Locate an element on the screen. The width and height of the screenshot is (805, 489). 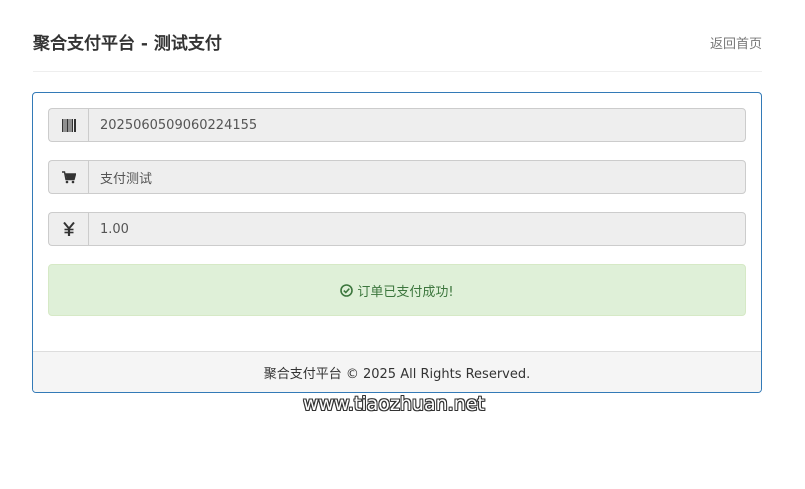
product-name-field is located at coordinates (417, 177).